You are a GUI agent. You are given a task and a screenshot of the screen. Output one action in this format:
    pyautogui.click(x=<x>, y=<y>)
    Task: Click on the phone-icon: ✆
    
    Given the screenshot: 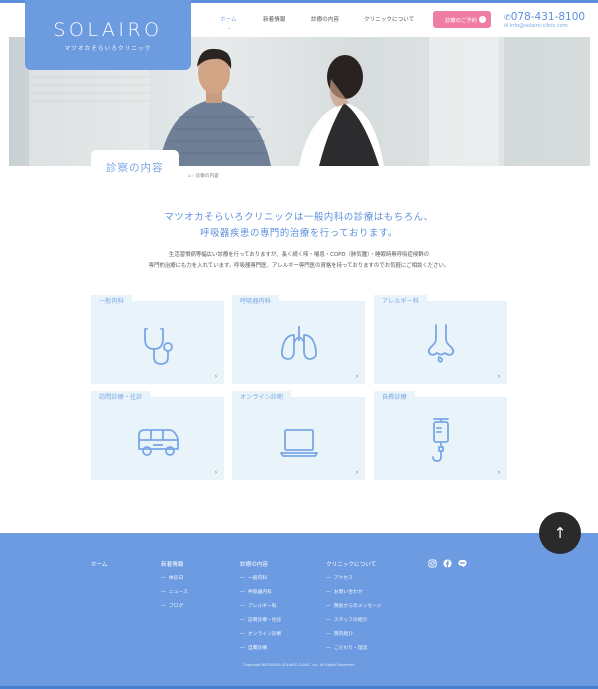 What is the action you would take?
    pyautogui.click(x=507, y=17)
    